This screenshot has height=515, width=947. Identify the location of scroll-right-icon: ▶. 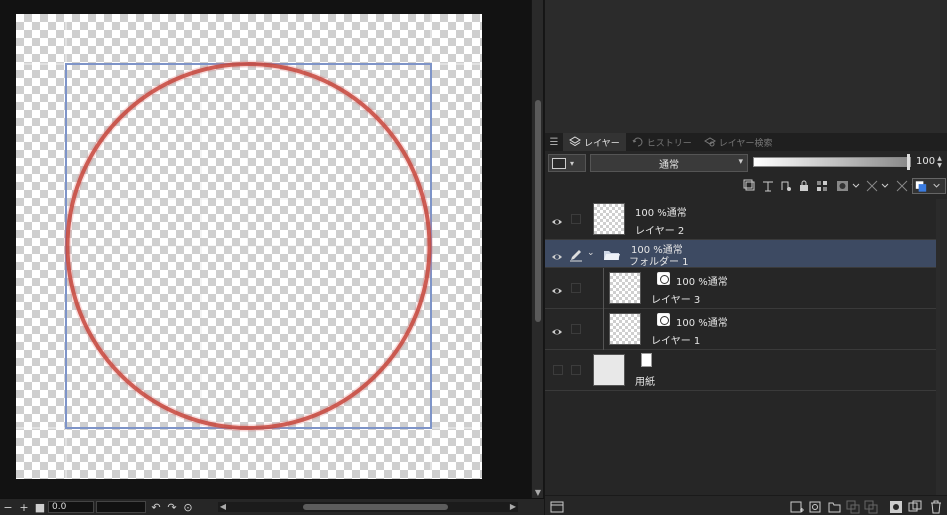
(513, 507).